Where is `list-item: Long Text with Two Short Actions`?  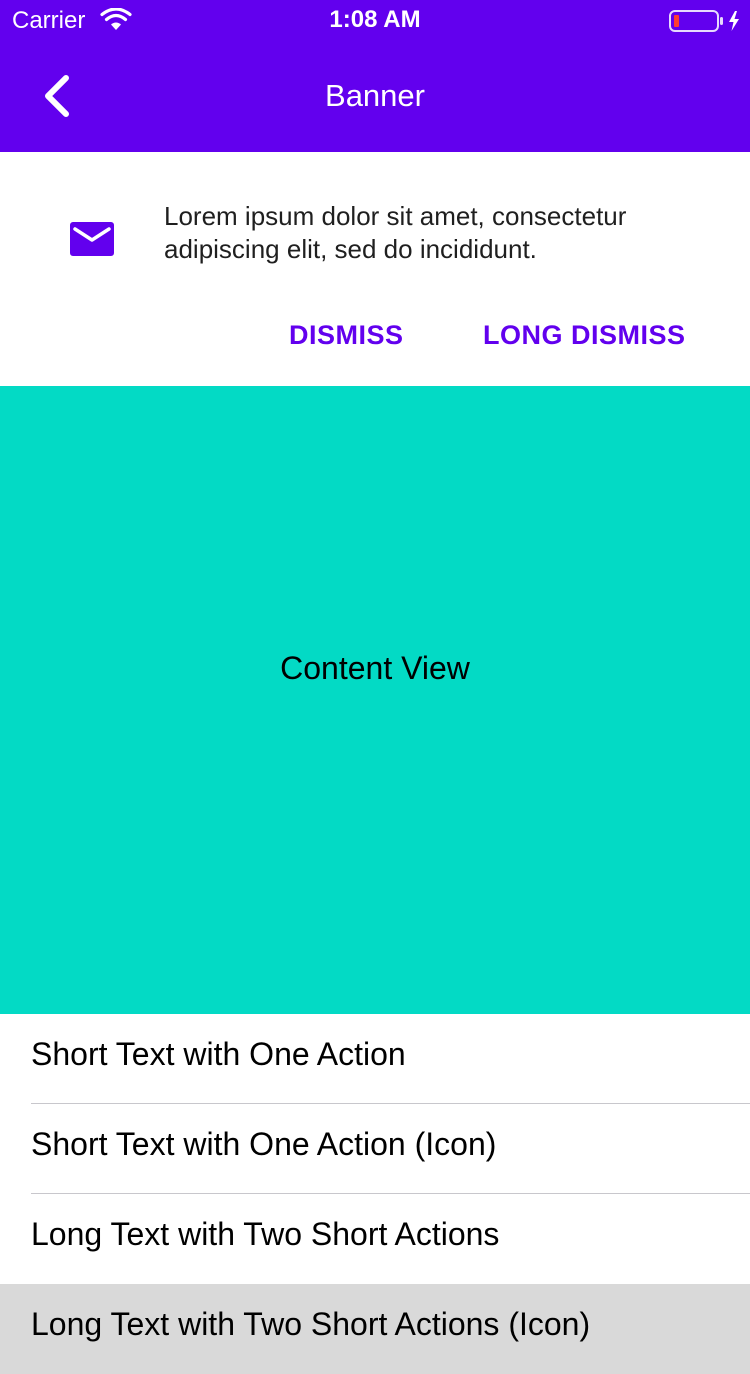 list-item: Long Text with Two Short Actions is located at coordinates (375, 1239).